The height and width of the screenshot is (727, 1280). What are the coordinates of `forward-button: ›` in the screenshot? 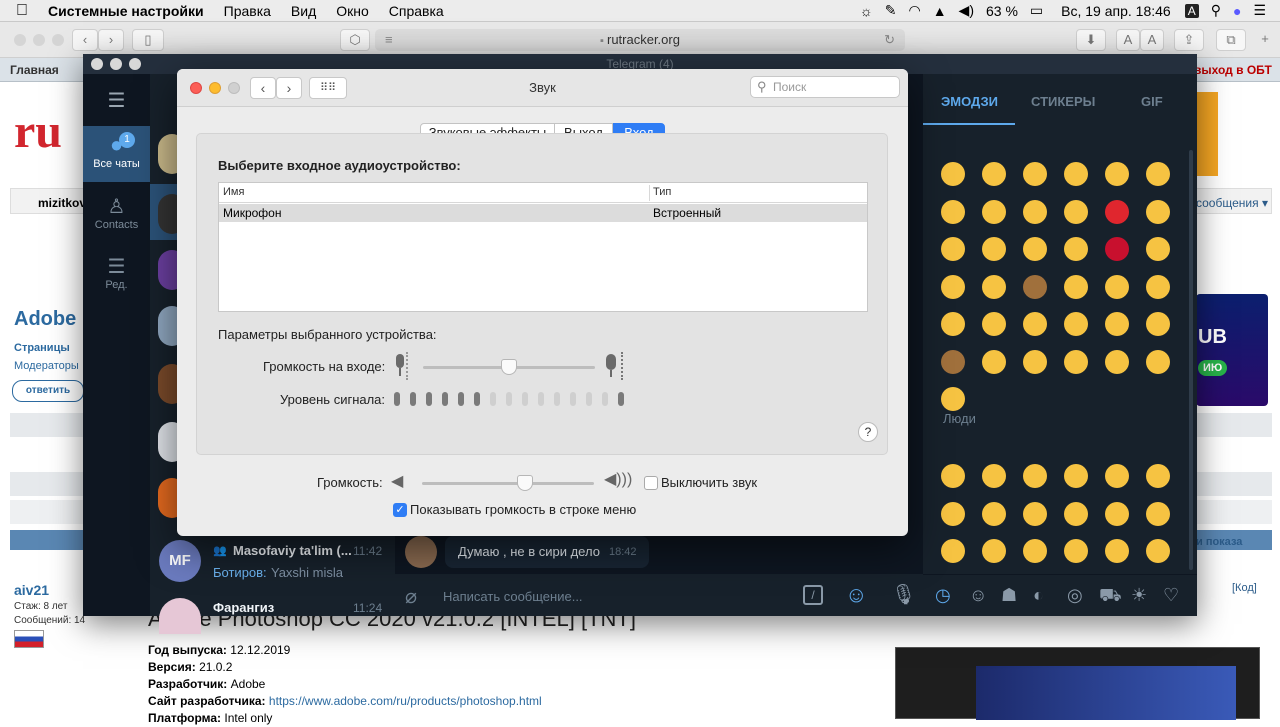 It's located at (111, 40).